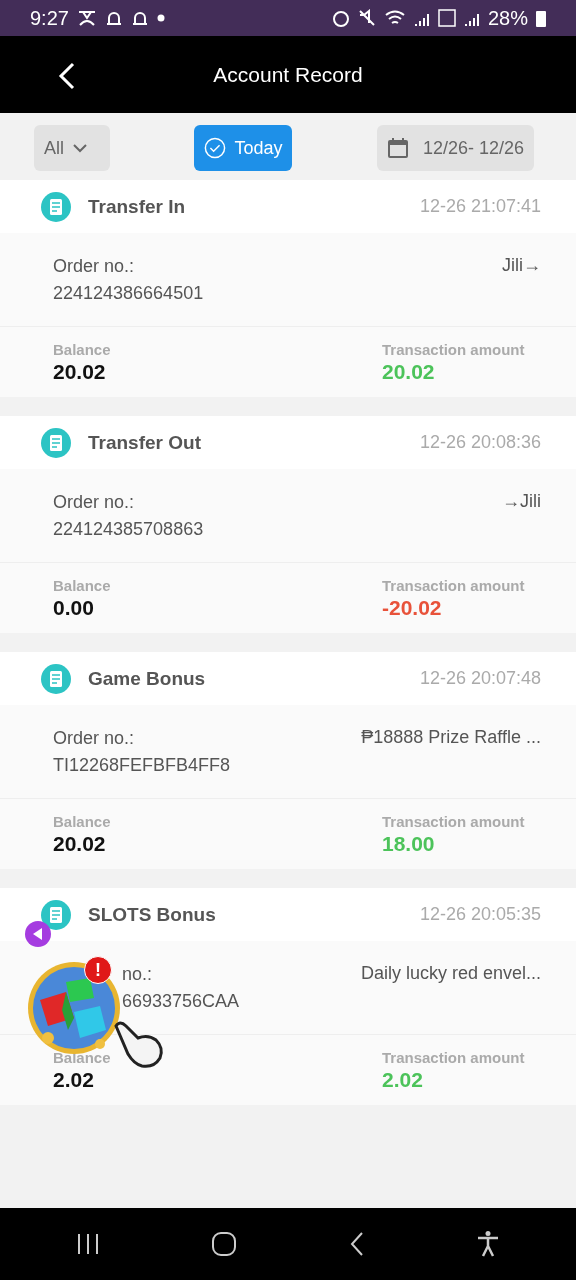  What do you see at coordinates (147, 678) in the screenshot?
I see `record-title: Game Bonus` at bounding box center [147, 678].